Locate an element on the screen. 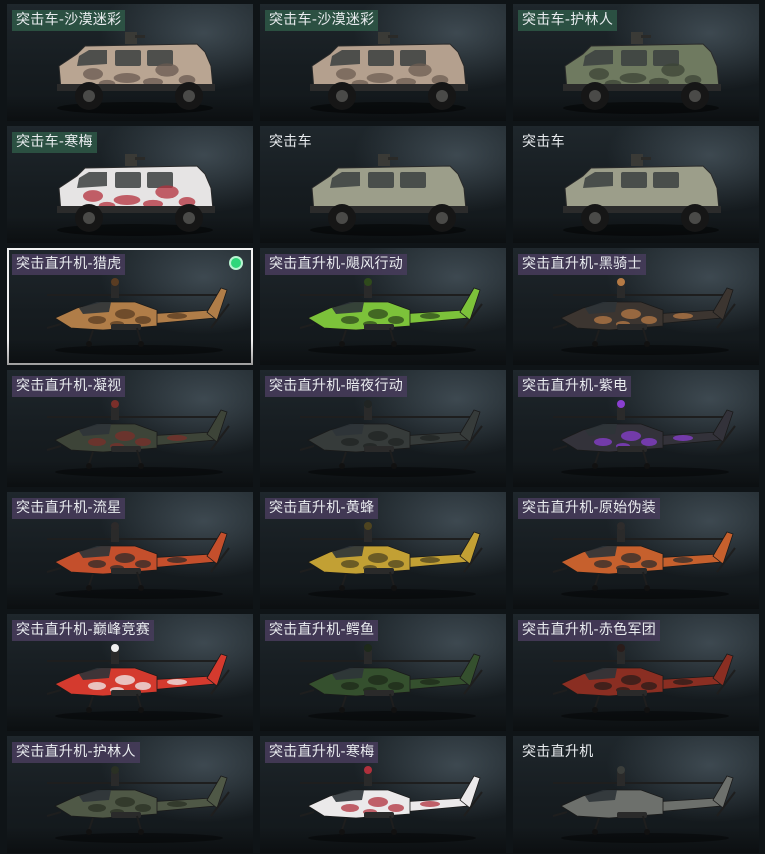  helicopter-skin-card: 突击直升机-暗夜行动 is located at coordinates (383, 428).